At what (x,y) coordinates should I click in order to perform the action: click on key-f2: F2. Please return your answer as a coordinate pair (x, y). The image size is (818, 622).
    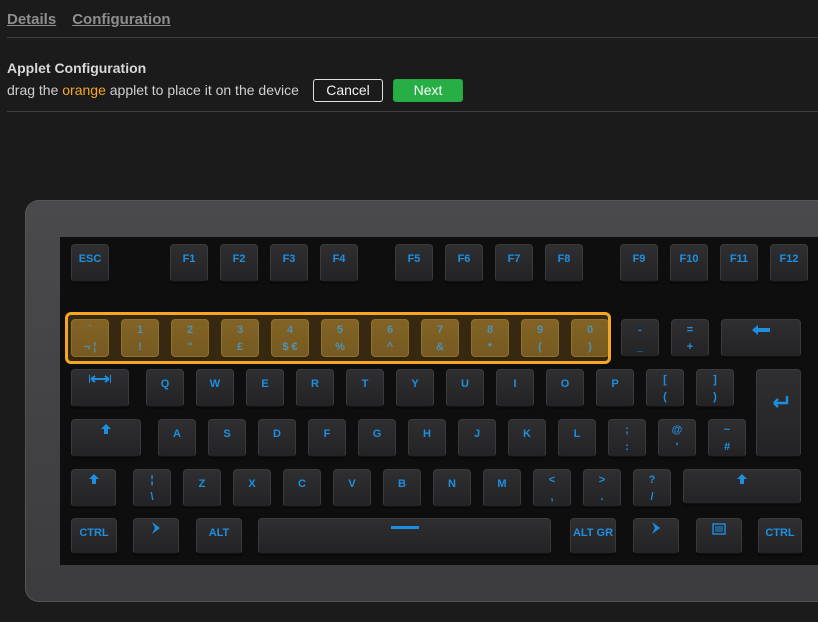
    Looking at the image, I should click on (239, 263).